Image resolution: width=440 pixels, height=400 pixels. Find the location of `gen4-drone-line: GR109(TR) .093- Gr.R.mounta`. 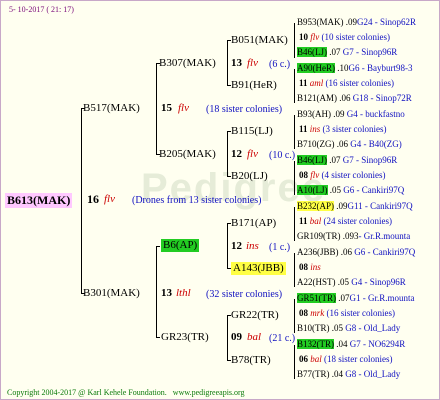

gen4-drone-line: GR109(TR) .093- Gr.R.mounta is located at coordinates (353, 236).